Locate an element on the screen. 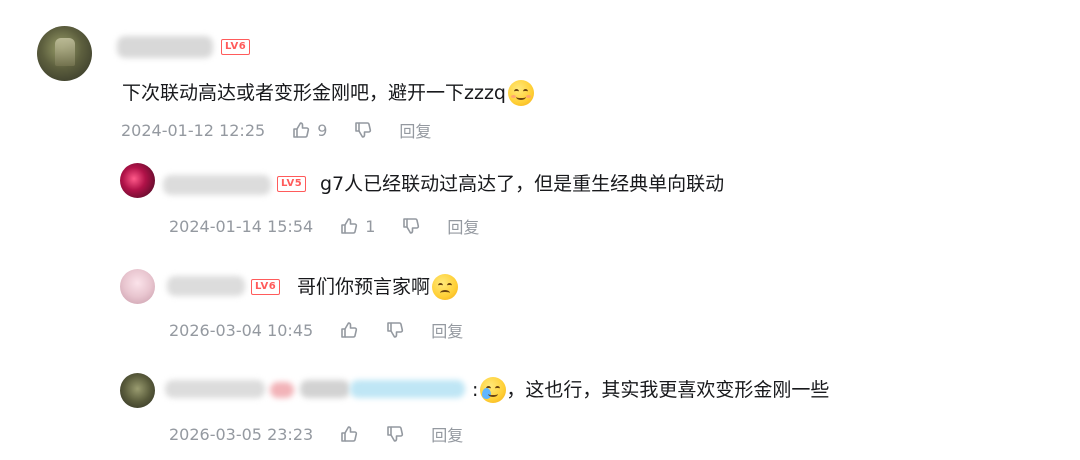 The height and width of the screenshot is (460, 1080). comment-meta: 2024-01-12 12:25 9 回复 is located at coordinates (276, 130).